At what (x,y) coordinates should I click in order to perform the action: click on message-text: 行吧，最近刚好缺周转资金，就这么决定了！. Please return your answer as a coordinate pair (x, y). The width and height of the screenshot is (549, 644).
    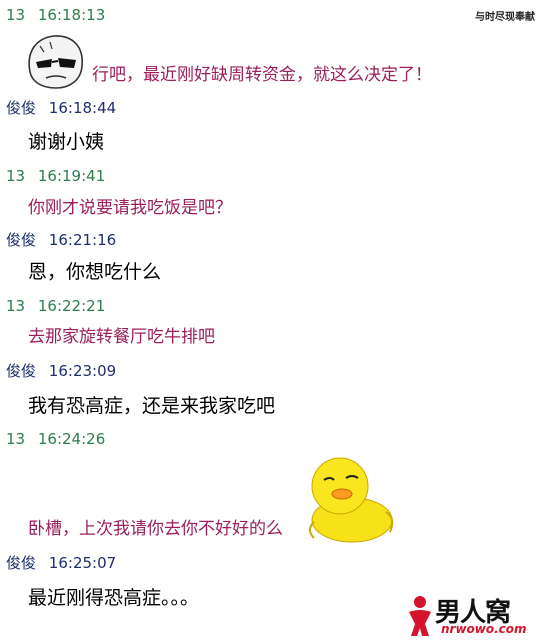
    Looking at the image, I should click on (262, 75).